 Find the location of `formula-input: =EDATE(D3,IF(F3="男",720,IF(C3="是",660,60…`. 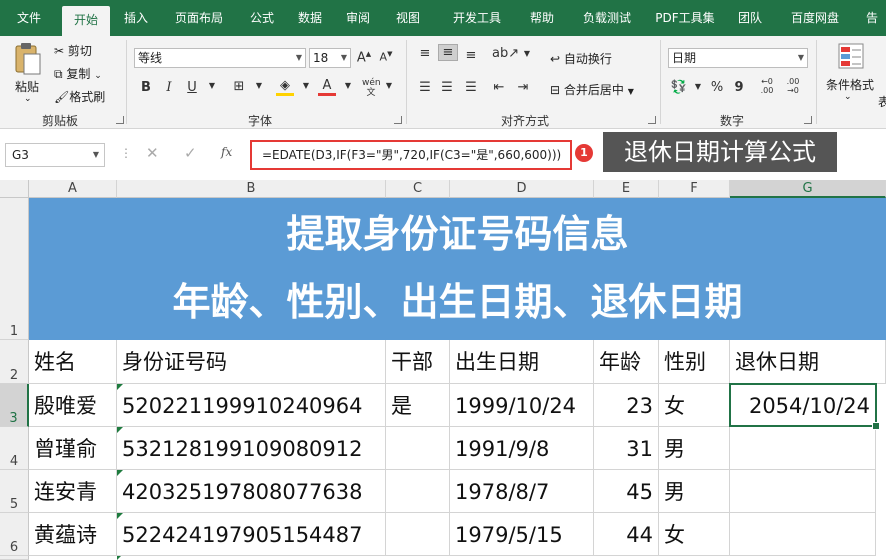

formula-input: =EDATE(D3,IF(F3="男",720,IF(C3="是",660,60… is located at coordinates (411, 155).